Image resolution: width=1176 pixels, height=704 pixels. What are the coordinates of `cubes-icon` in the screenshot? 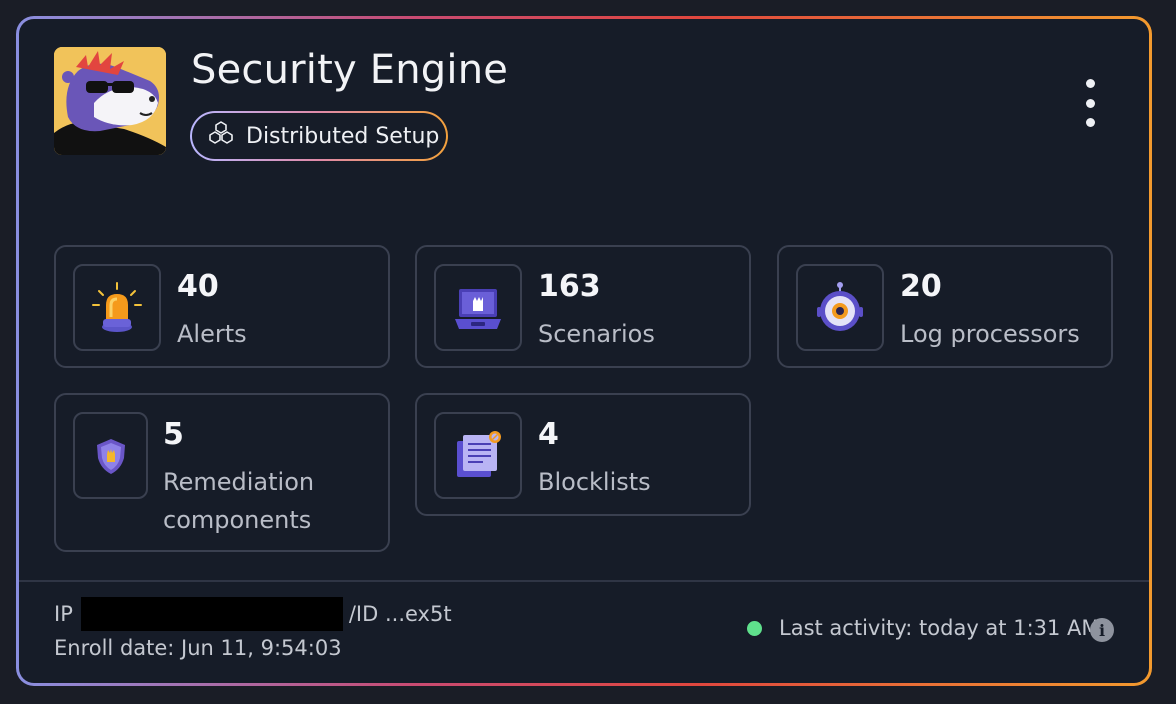 It's located at (221, 136).